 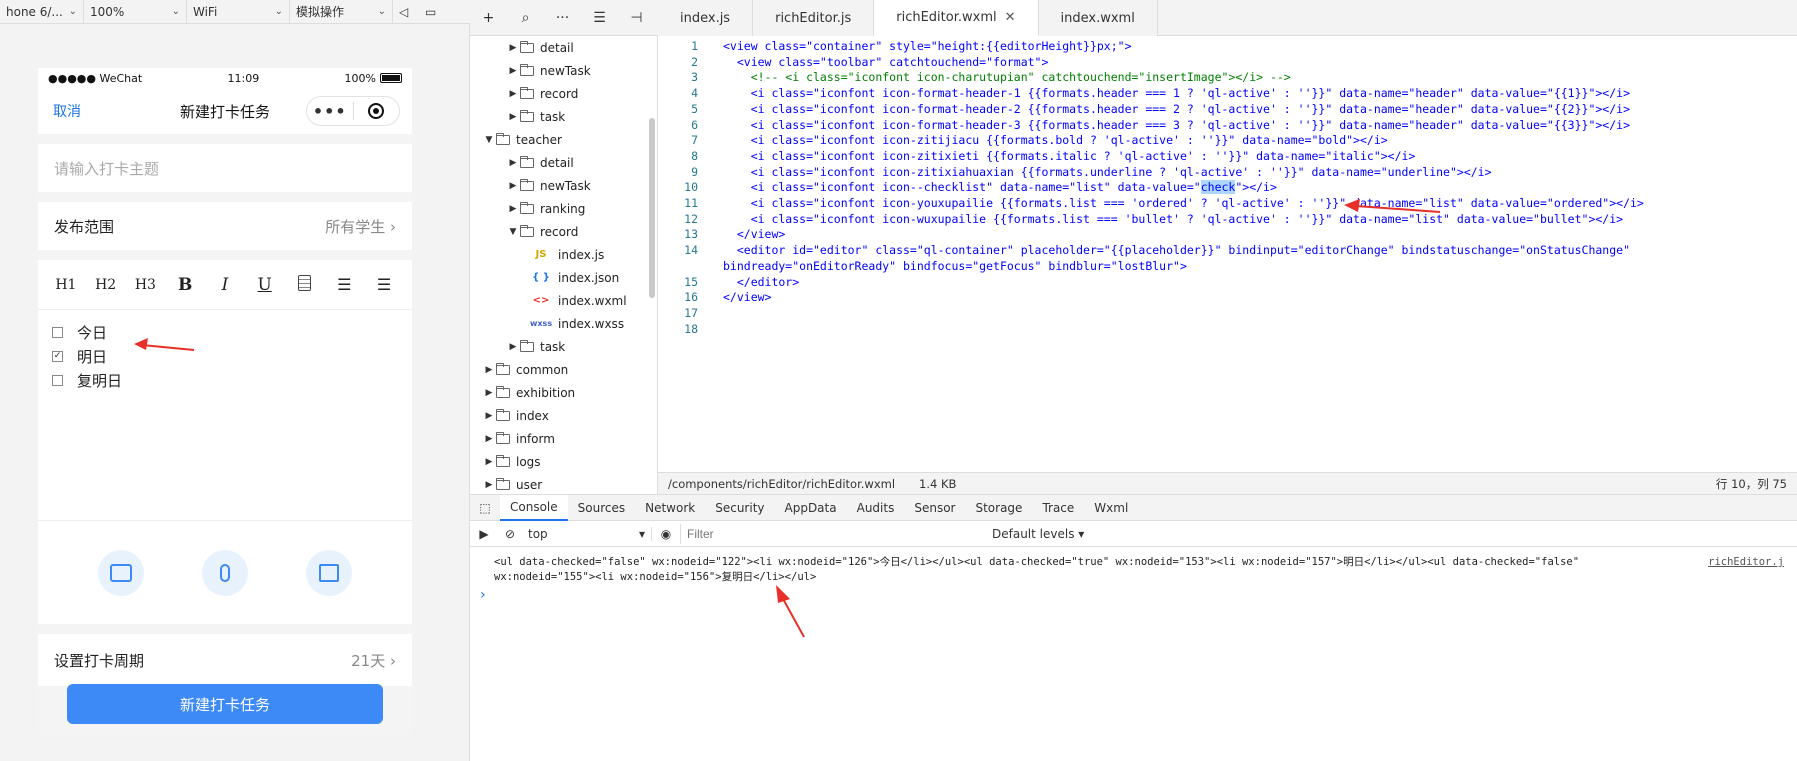 What do you see at coordinates (562, 18) in the screenshot?
I see `more-button: ···` at bounding box center [562, 18].